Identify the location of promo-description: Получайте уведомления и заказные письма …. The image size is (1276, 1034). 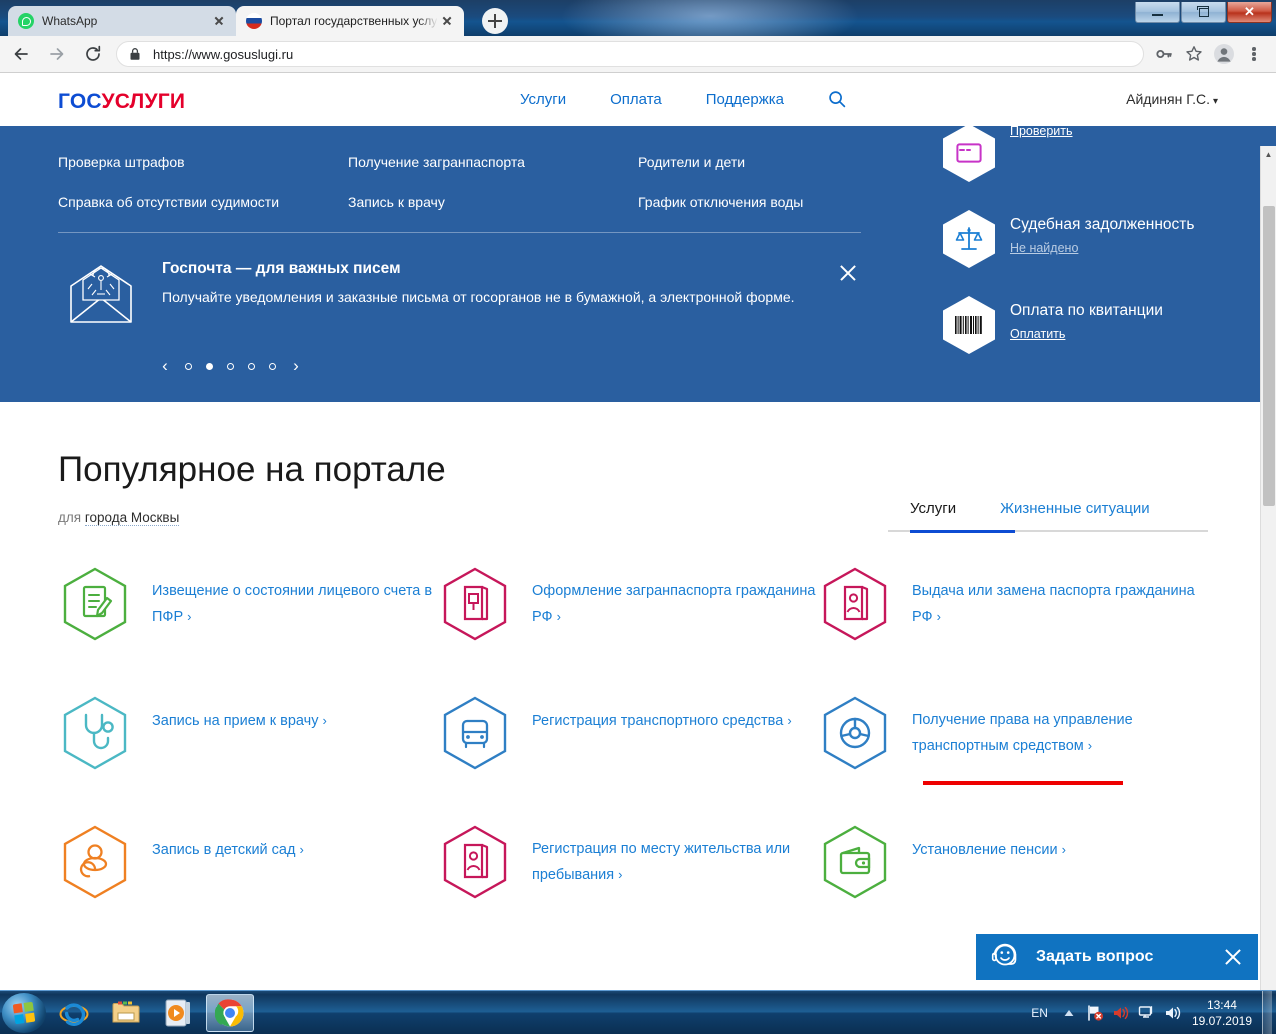
(478, 297).